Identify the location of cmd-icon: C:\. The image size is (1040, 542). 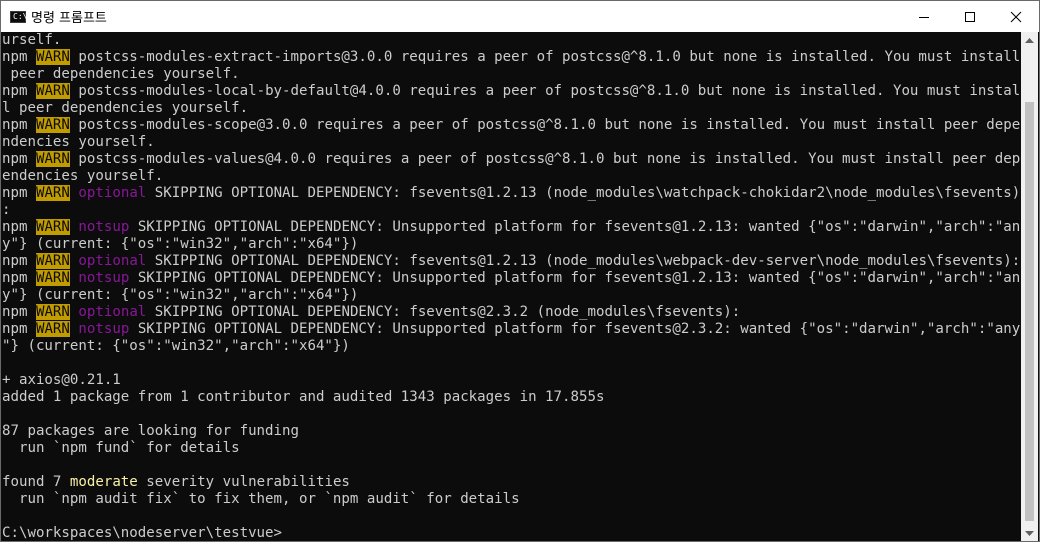
(19, 16).